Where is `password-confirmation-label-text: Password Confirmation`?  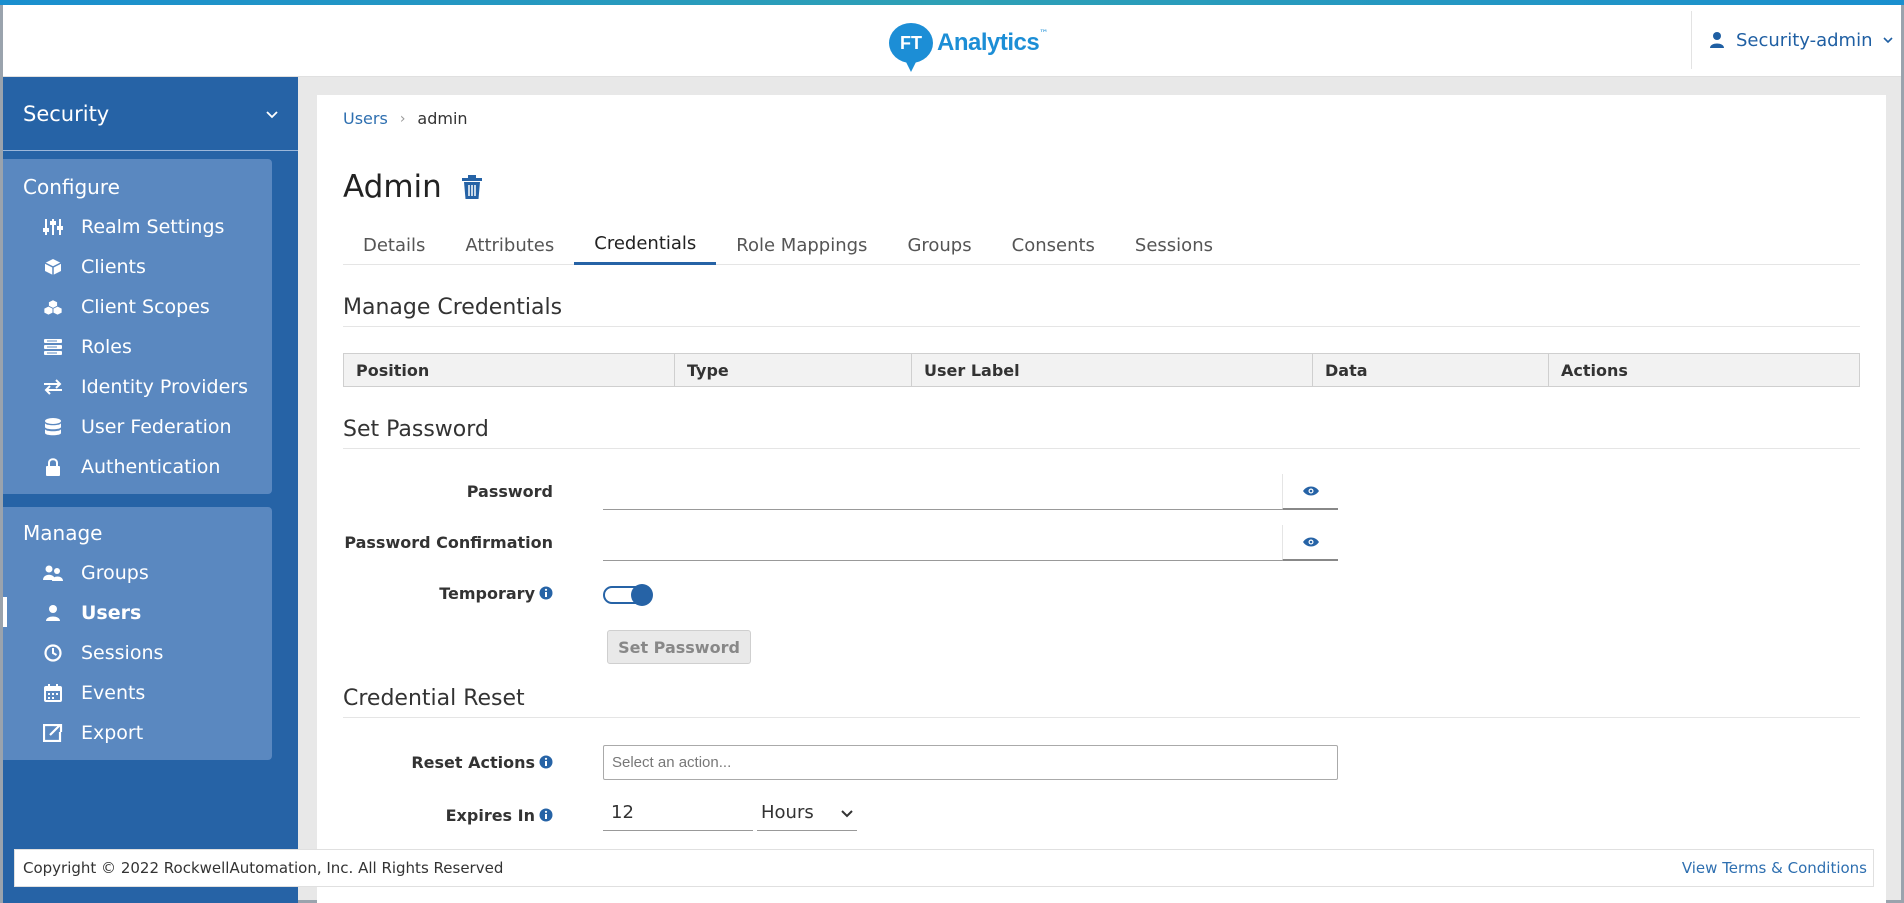
password-confirmation-label-text: Password Confirmation is located at coordinates (448, 542).